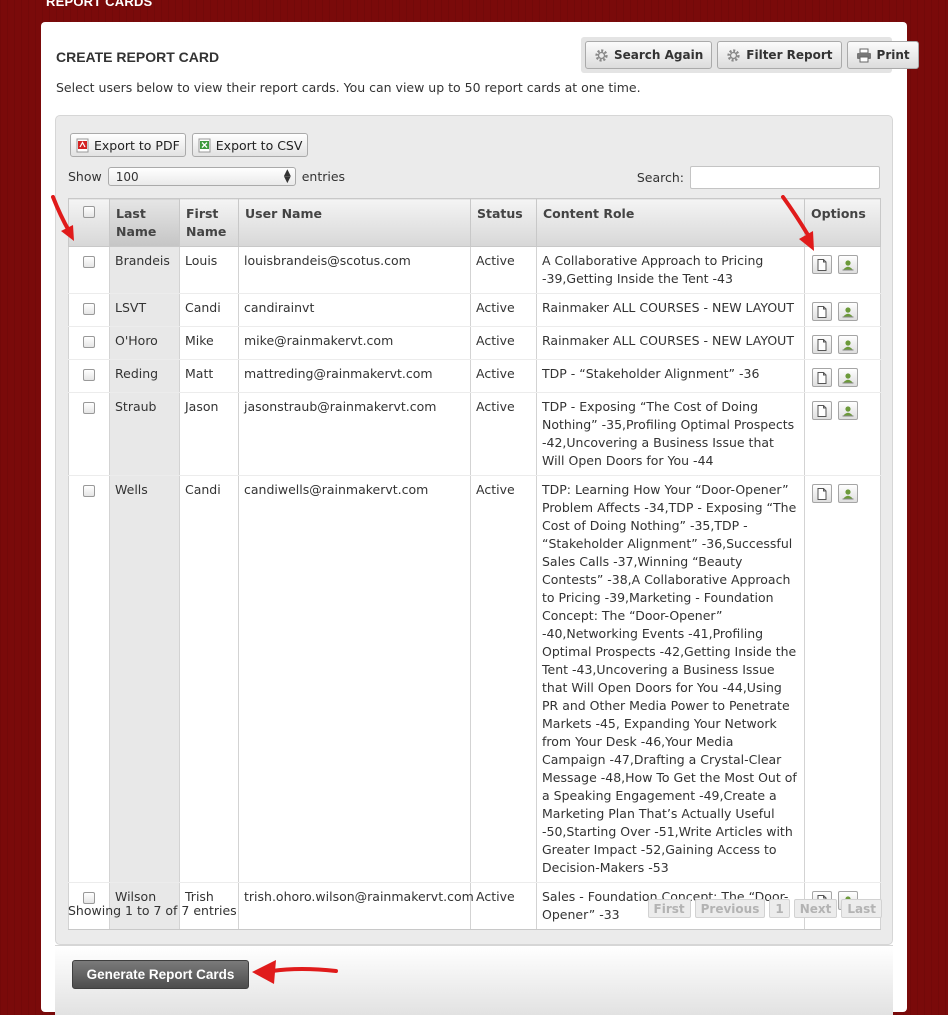 Image resolution: width=948 pixels, height=1015 pixels. Describe the element at coordinates (779, 908) in the screenshot. I see `page-number-button: 1` at that location.